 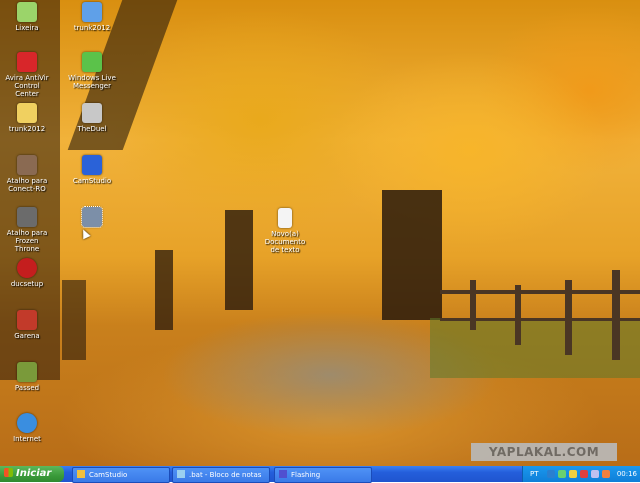 I want to click on desktop-icon-label: Avira AntiVir Control Center, so click(x=27, y=86).